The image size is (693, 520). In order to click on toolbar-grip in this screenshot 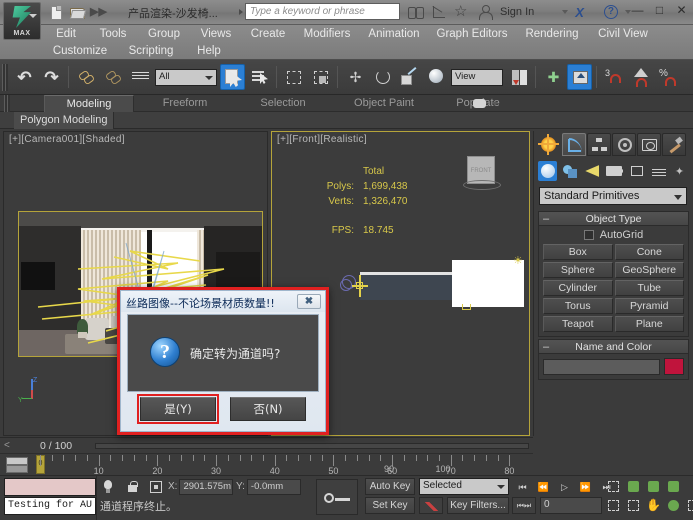, I will do `click(5, 77)`.